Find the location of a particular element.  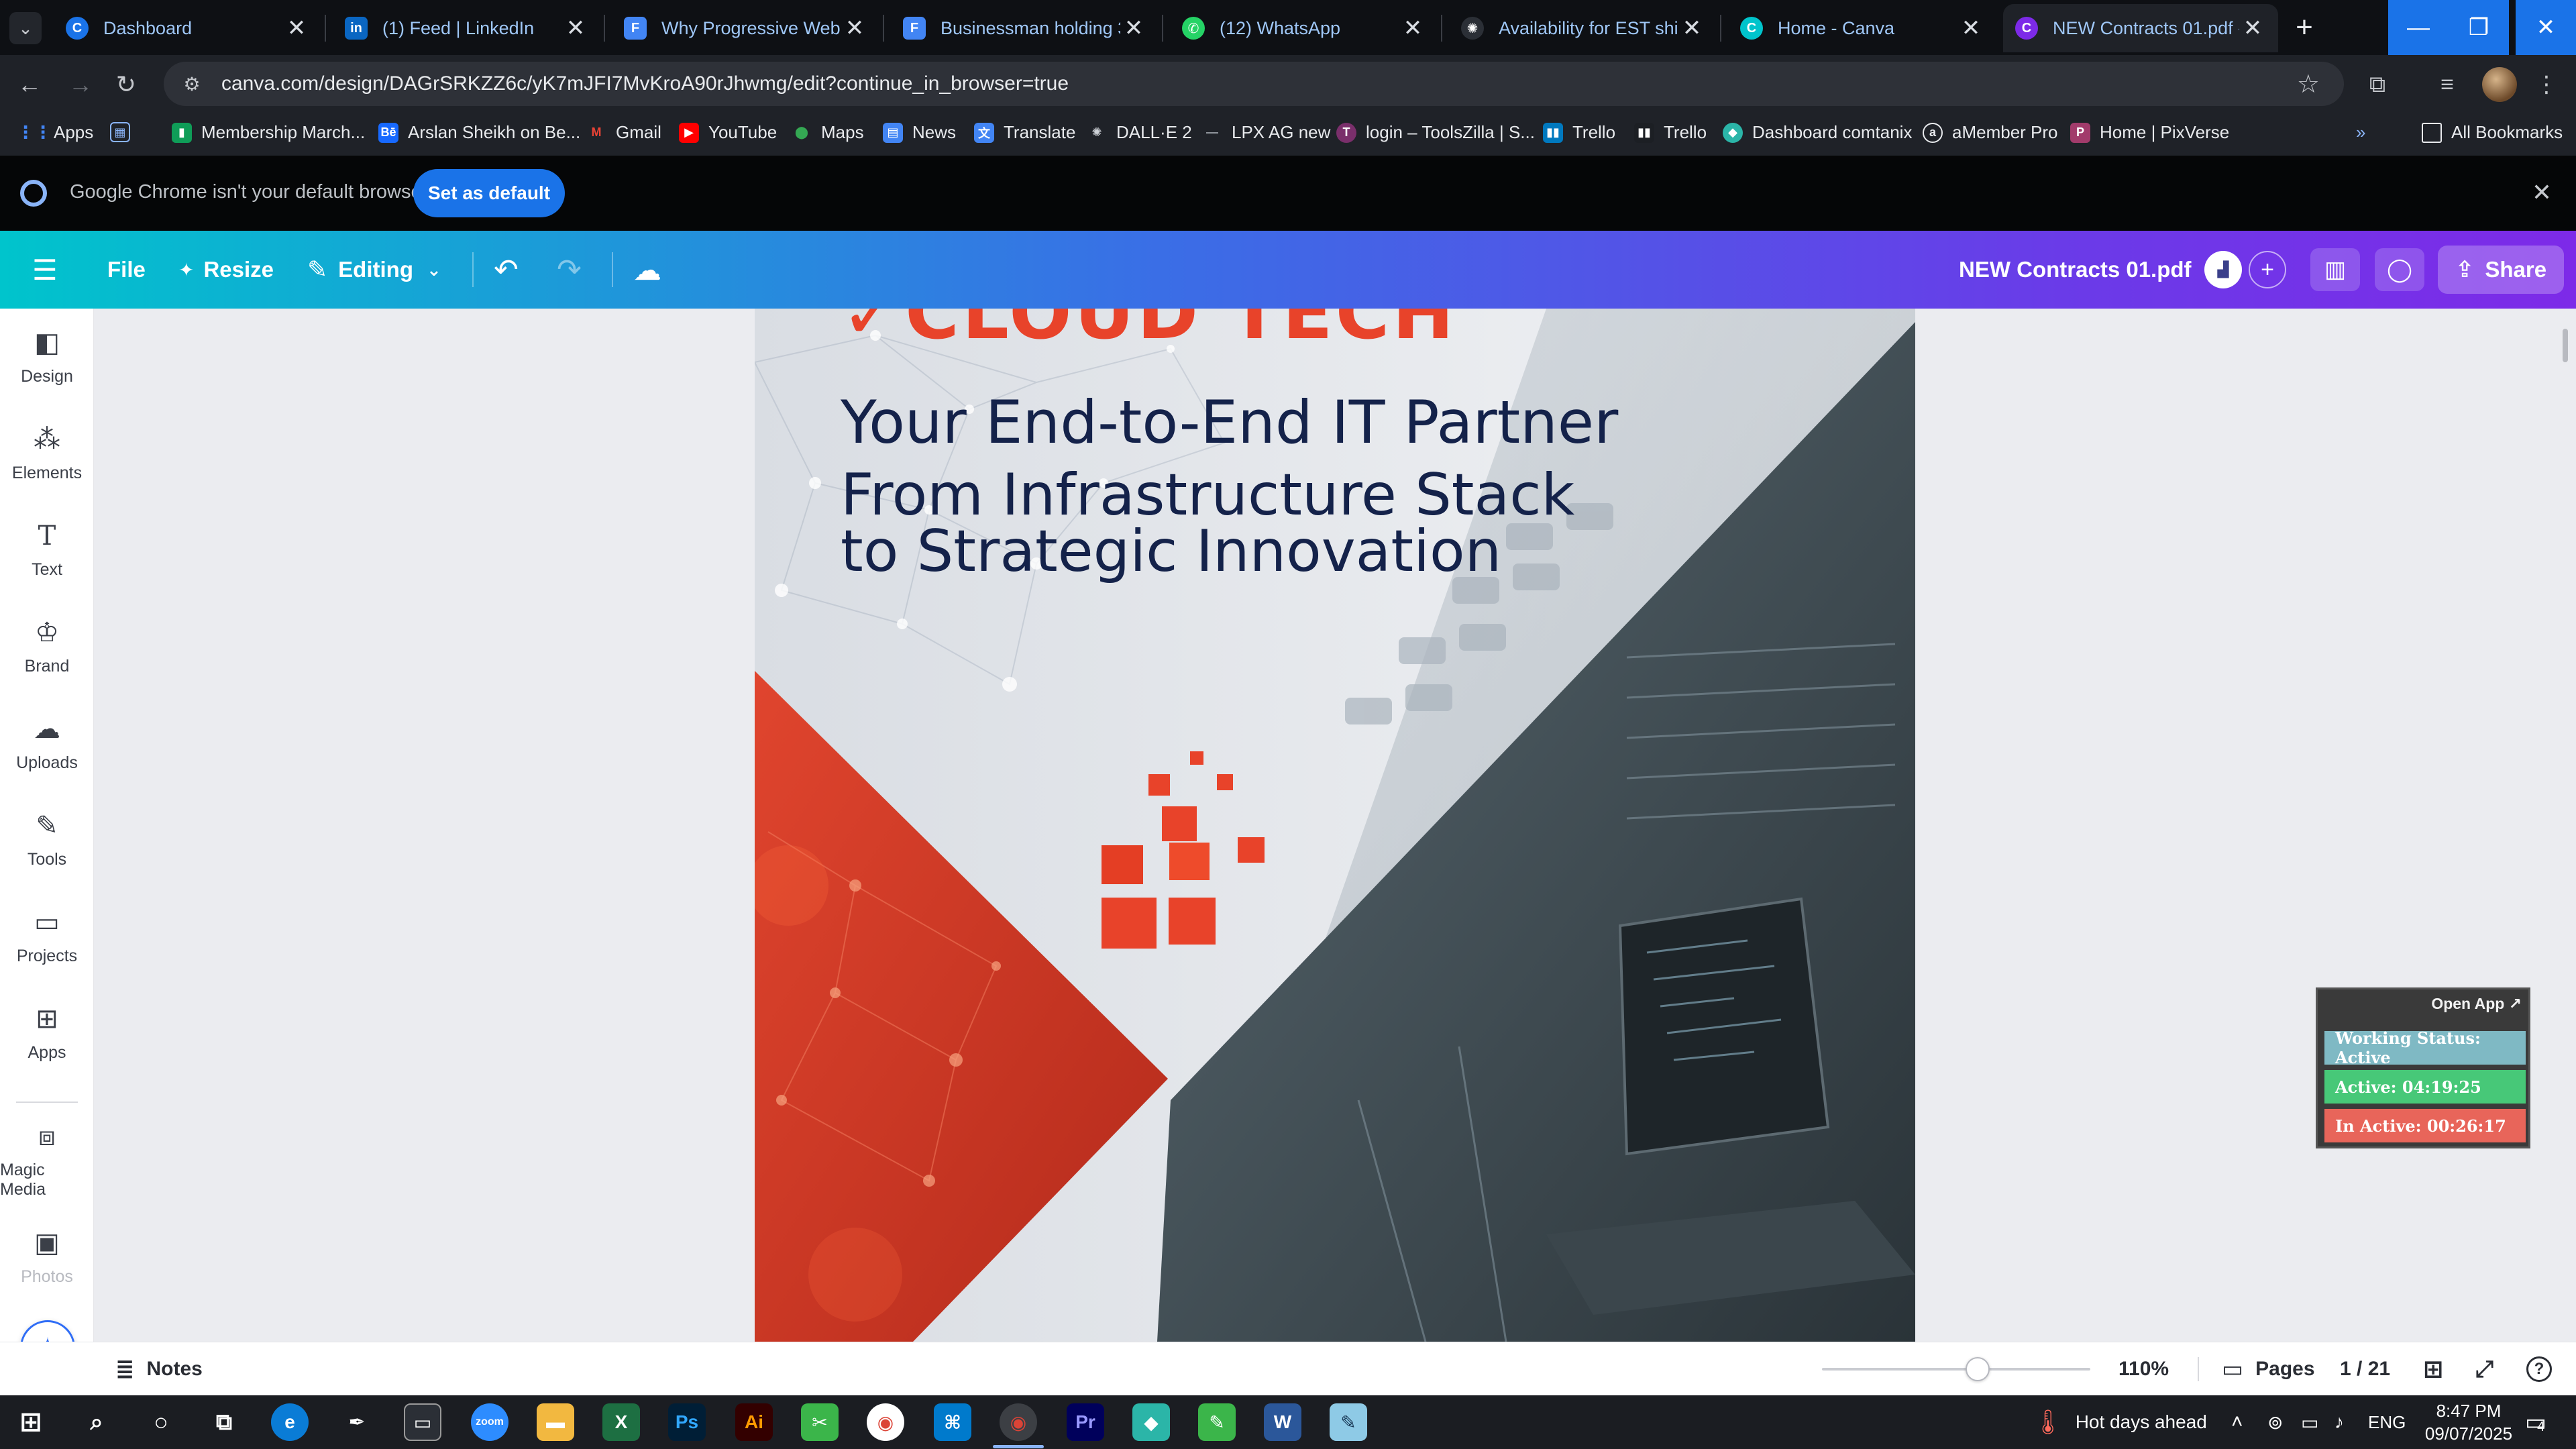

undo-icon: ↶ is located at coordinates (506, 270).